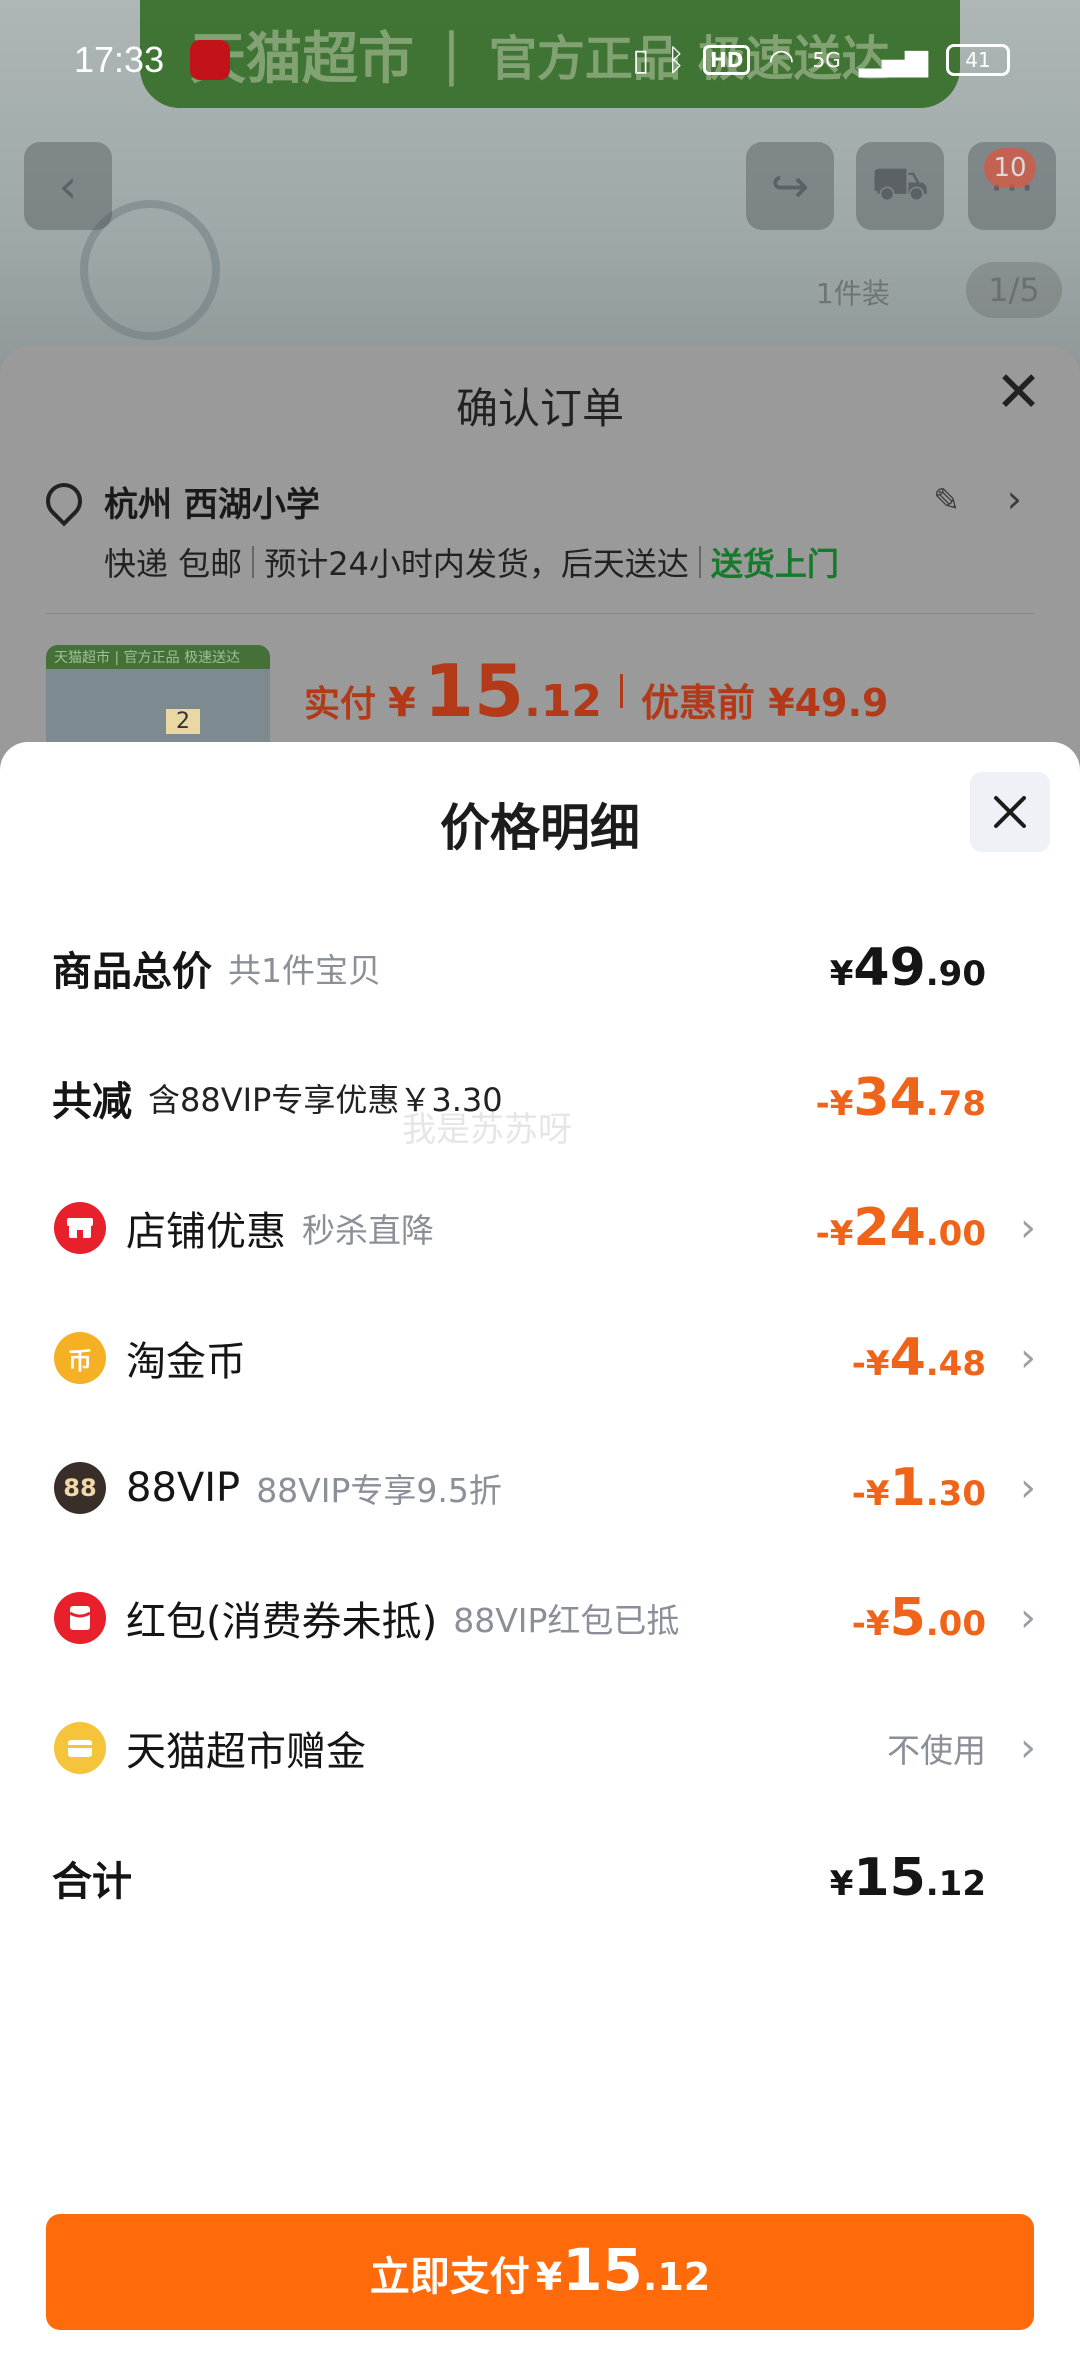  I want to click on close-button, so click(1010, 812).